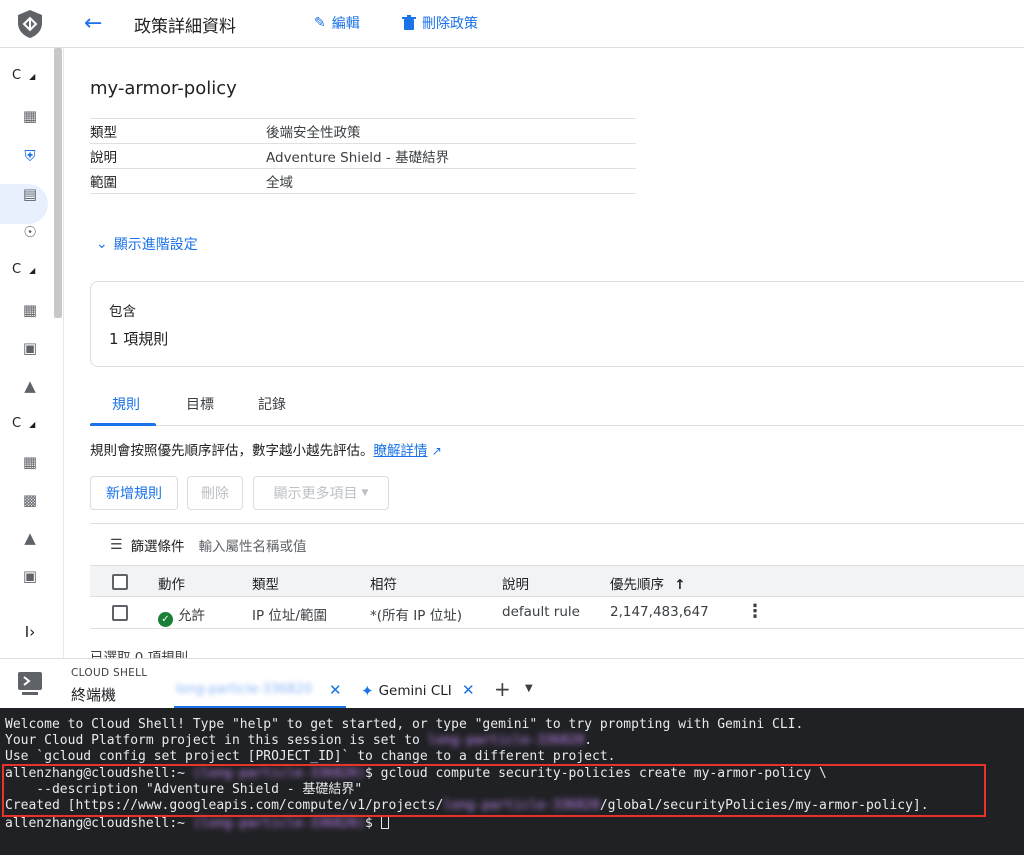  What do you see at coordinates (363, 131) in the screenshot?
I see `info-row: 類型 後端安全性政策` at bounding box center [363, 131].